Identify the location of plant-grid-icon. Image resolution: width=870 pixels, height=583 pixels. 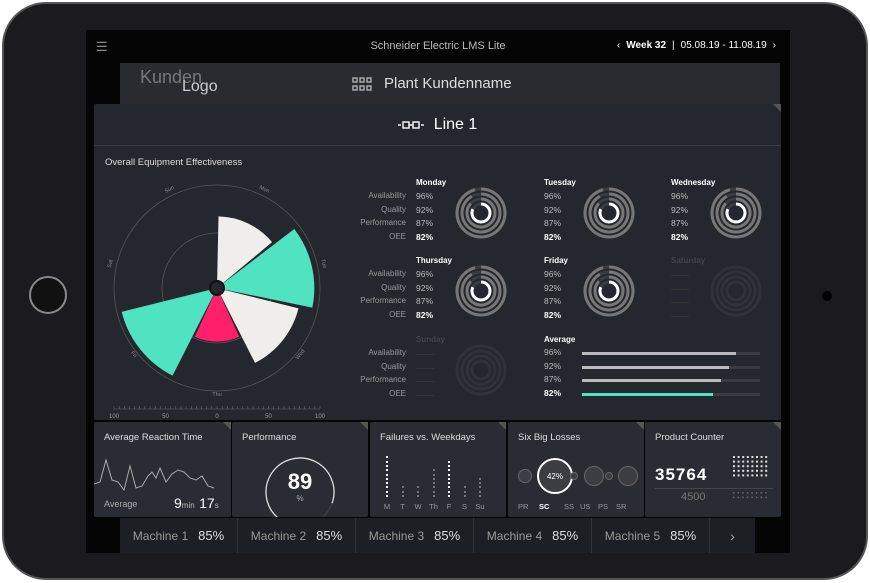
(362, 83).